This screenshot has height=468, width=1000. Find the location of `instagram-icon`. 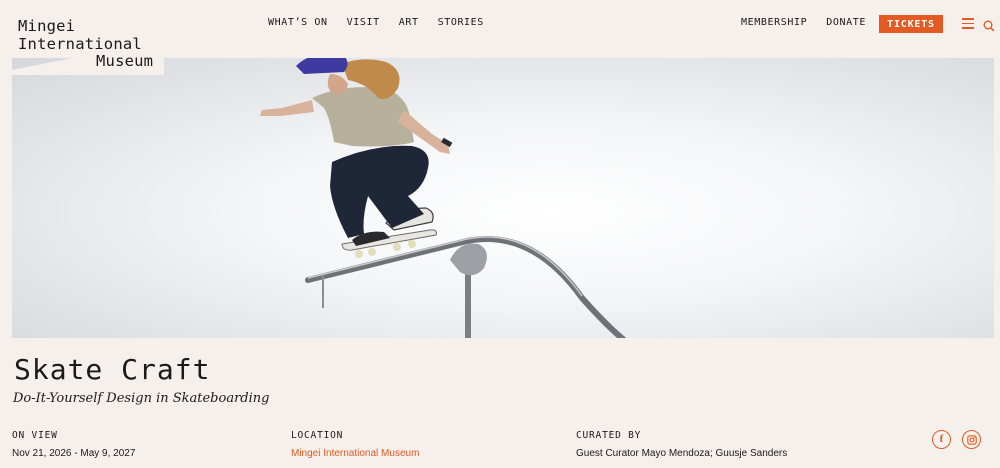

instagram-icon is located at coordinates (971, 439).